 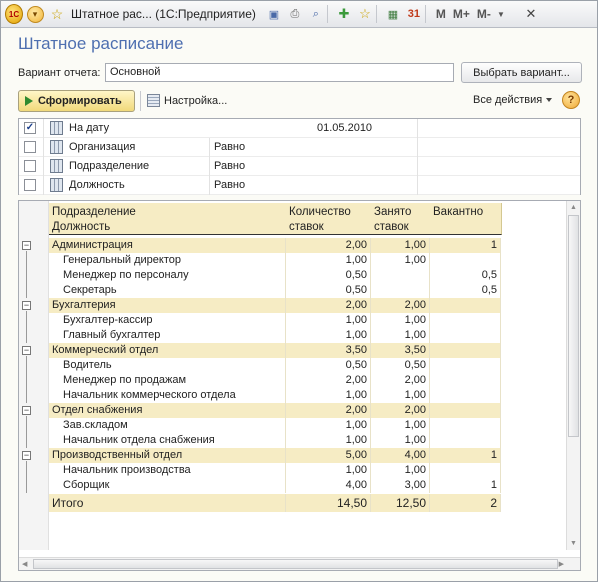 What do you see at coordinates (167, 455) in the screenshot?
I see `cell-name: Производственный отдел` at bounding box center [167, 455].